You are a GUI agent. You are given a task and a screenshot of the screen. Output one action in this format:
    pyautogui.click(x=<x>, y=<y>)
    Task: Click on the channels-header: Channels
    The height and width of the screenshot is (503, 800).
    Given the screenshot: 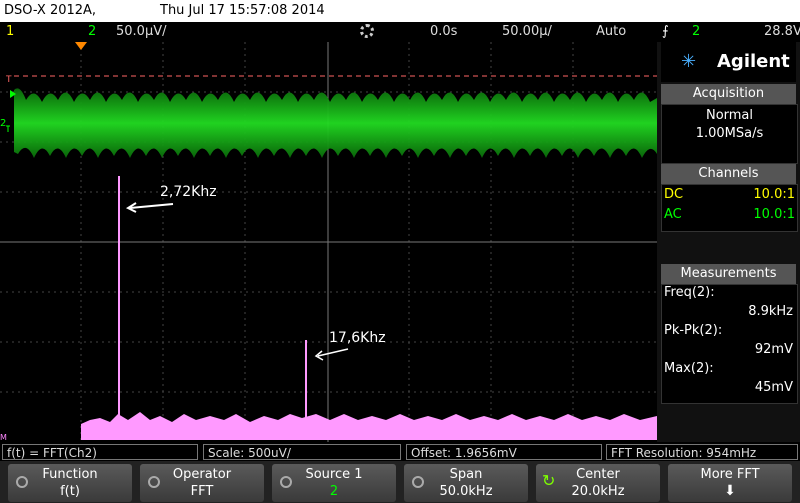 What is the action you would take?
    pyautogui.click(x=728, y=174)
    